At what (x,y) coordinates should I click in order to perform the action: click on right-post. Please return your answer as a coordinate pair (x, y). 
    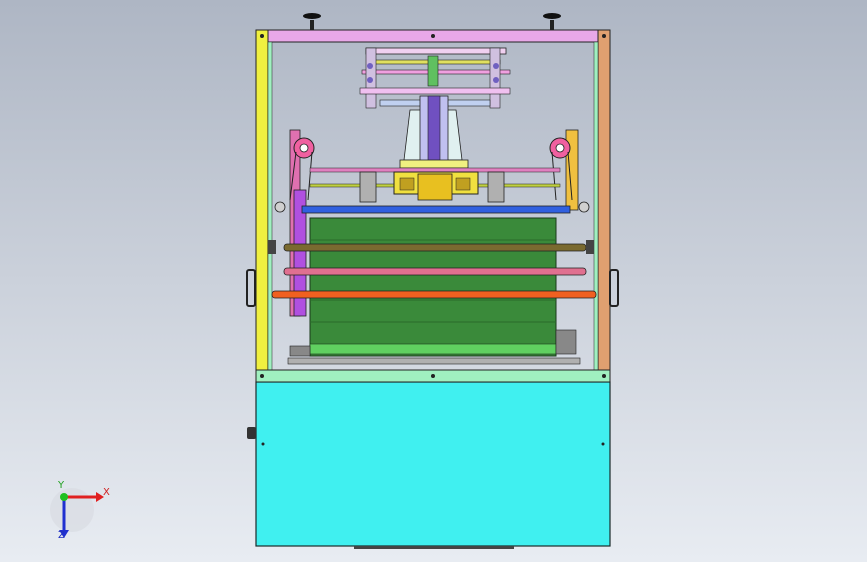
    Looking at the image, I should click on (604, 206).